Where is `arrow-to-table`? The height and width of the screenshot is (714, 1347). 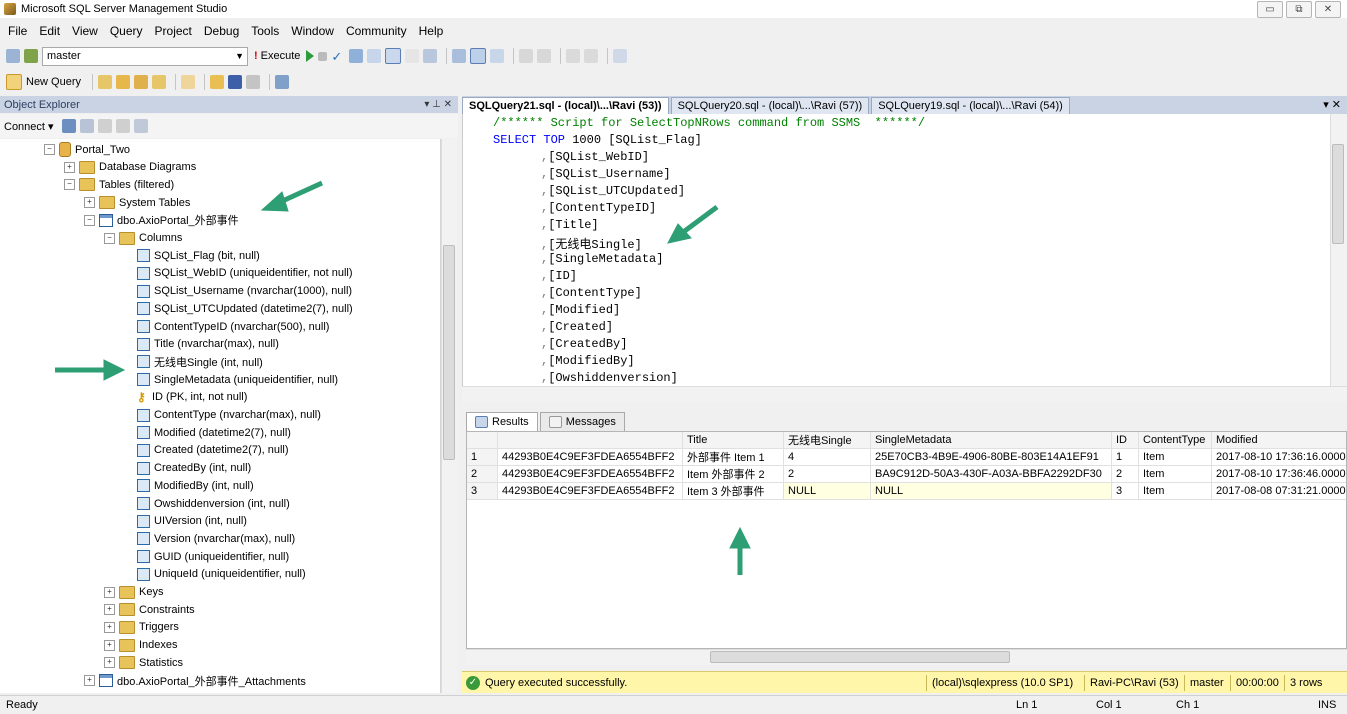
arrow-to-table is located at coordinates (292, 196).